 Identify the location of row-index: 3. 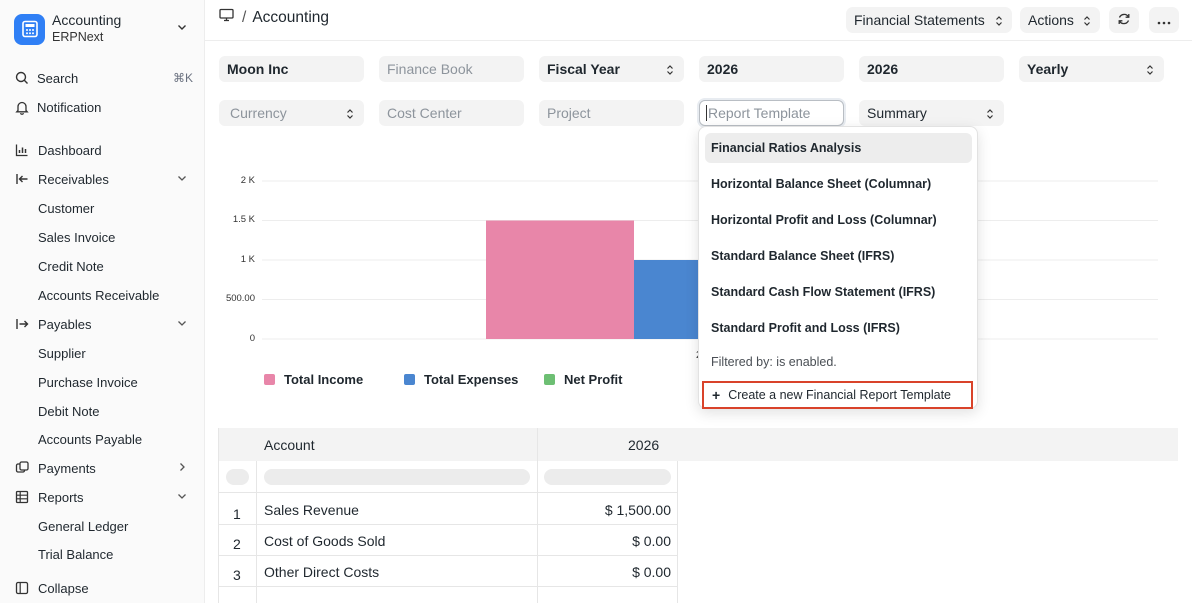
(237, 575).